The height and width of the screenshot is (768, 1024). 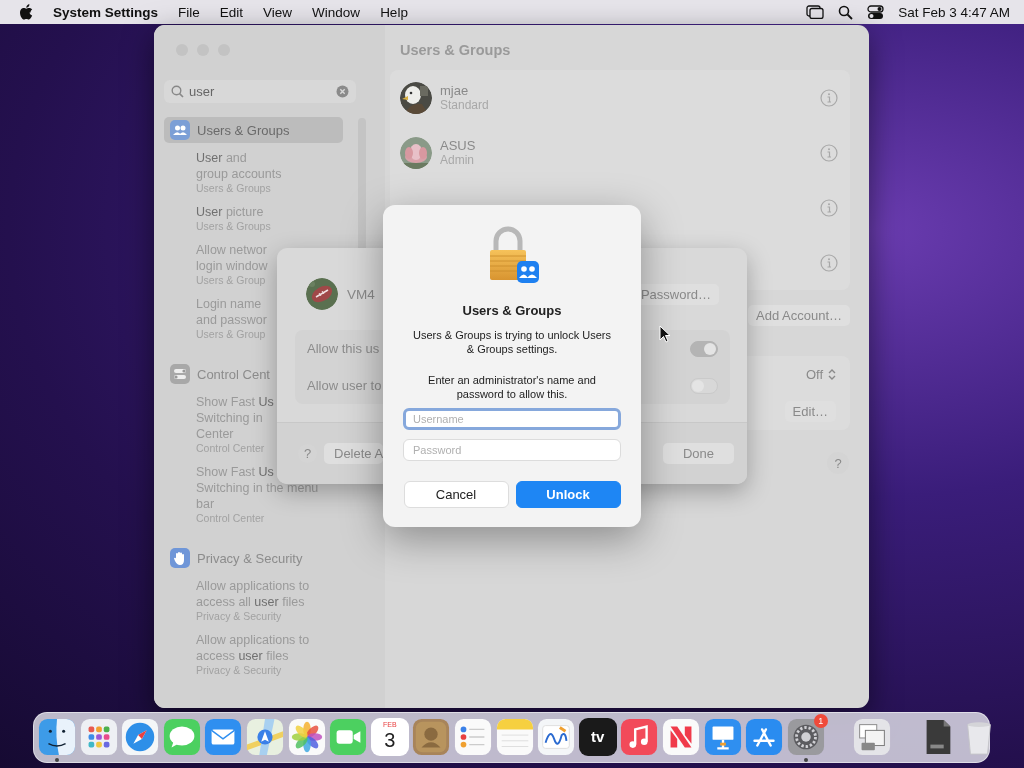 I want to click on clear-icon, so click(x=342, y=91).